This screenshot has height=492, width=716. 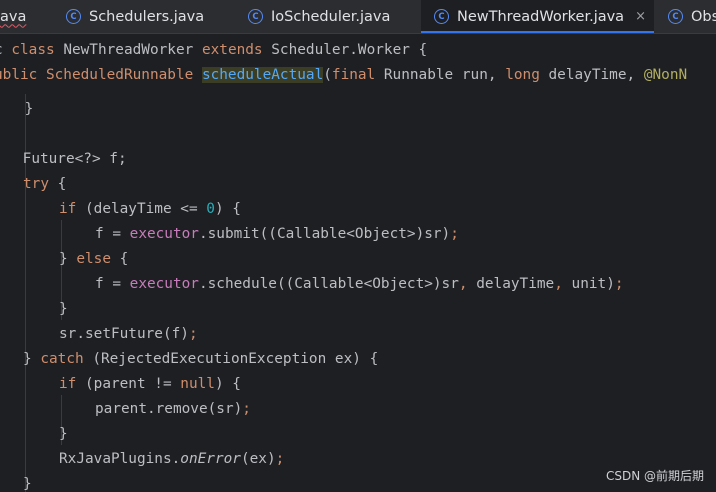 I want to click on tab-obs: C Obs, so click(x=692, y=16).